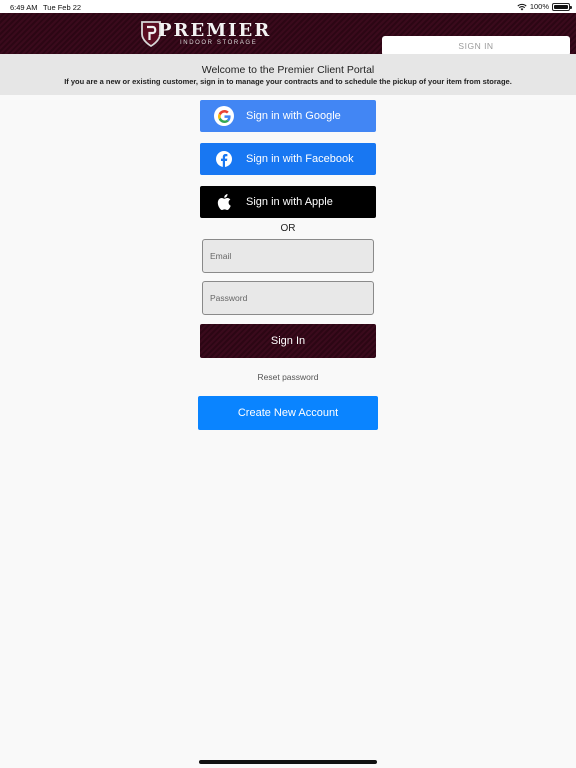  What do you see at coordinates (288, 341) in the screenshot?
I see `sign-in-button: Sign In` at bounding box center [288, 341].